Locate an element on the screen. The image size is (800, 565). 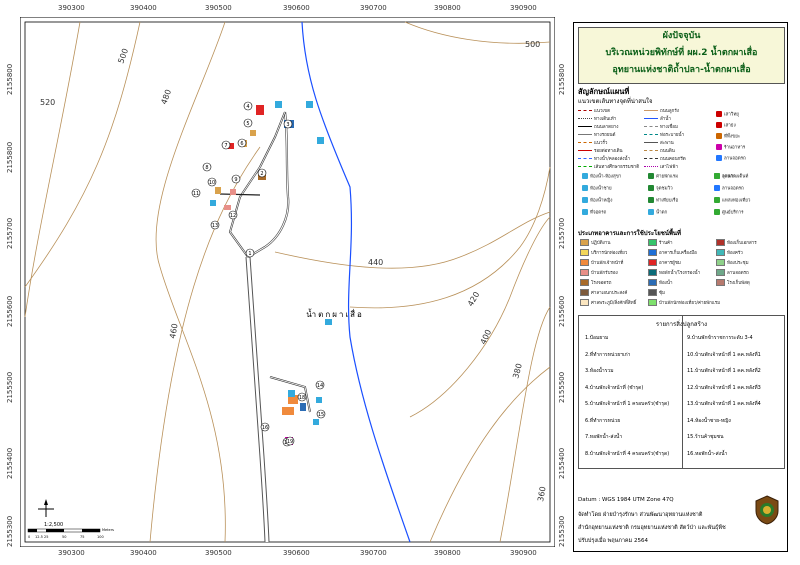
legend-icon-item: ลานจอดรถ is located at coordinates (729, 189).